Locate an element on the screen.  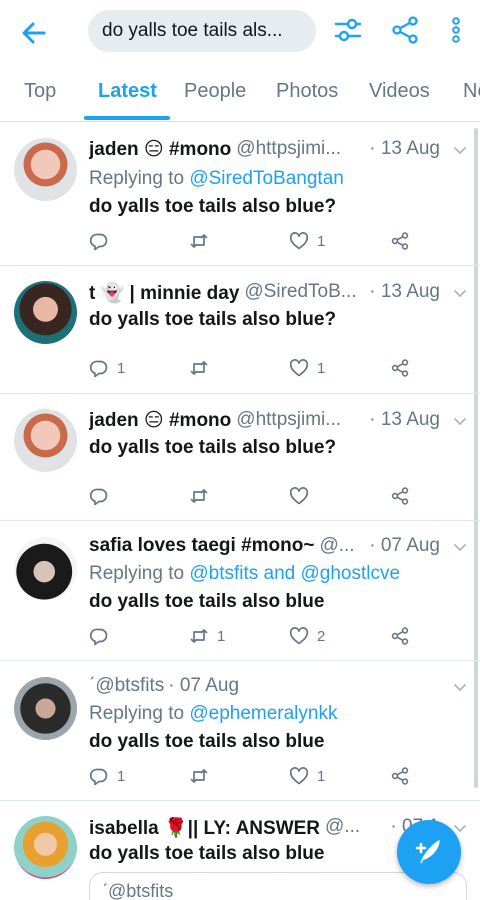
reply-count: 1 is located at coordinates (121, 368).